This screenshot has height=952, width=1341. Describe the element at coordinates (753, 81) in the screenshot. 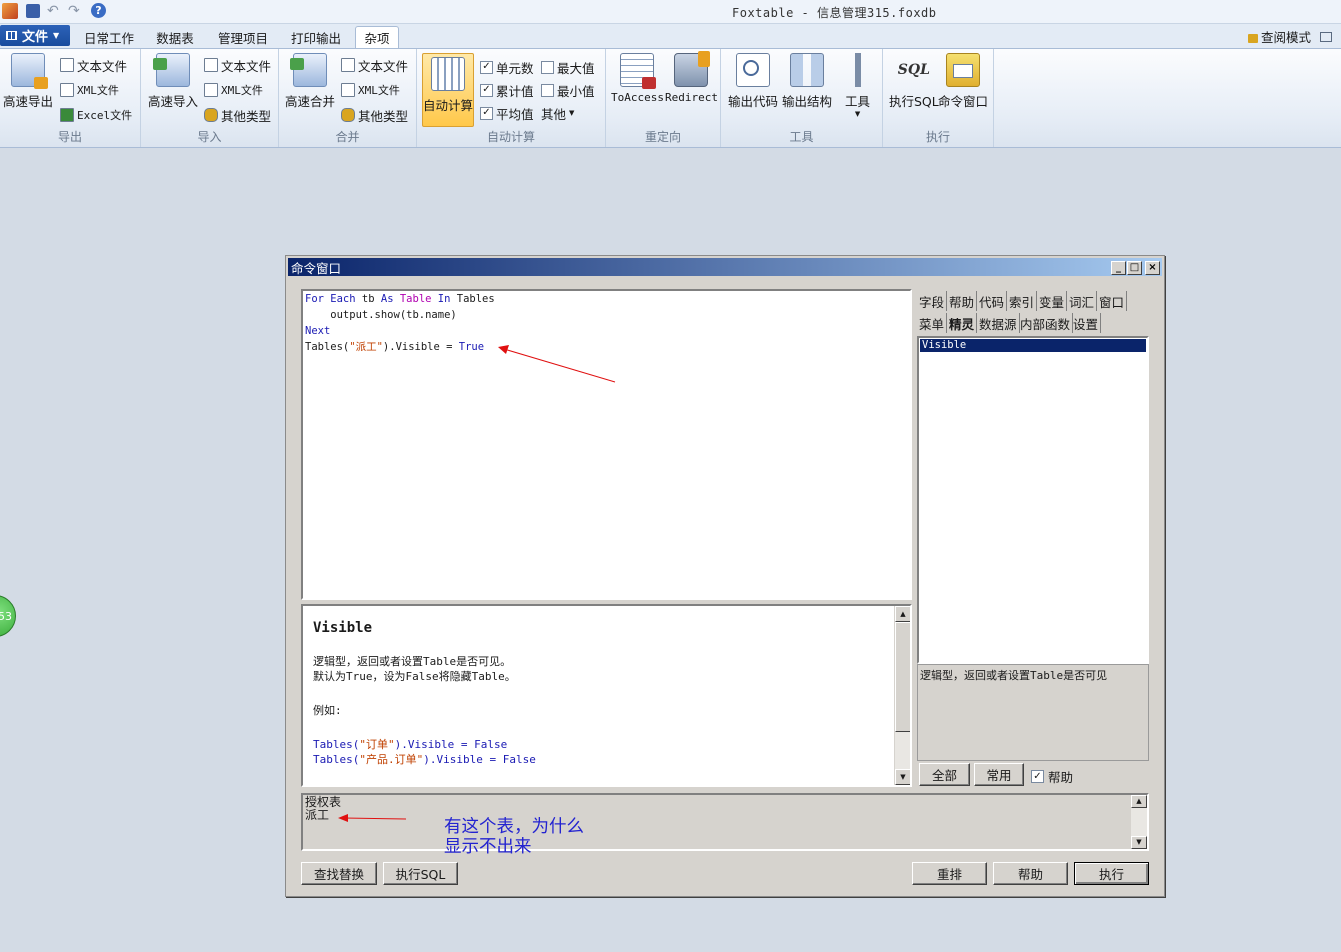

I see `export-code-button: 输出代码` at that location.